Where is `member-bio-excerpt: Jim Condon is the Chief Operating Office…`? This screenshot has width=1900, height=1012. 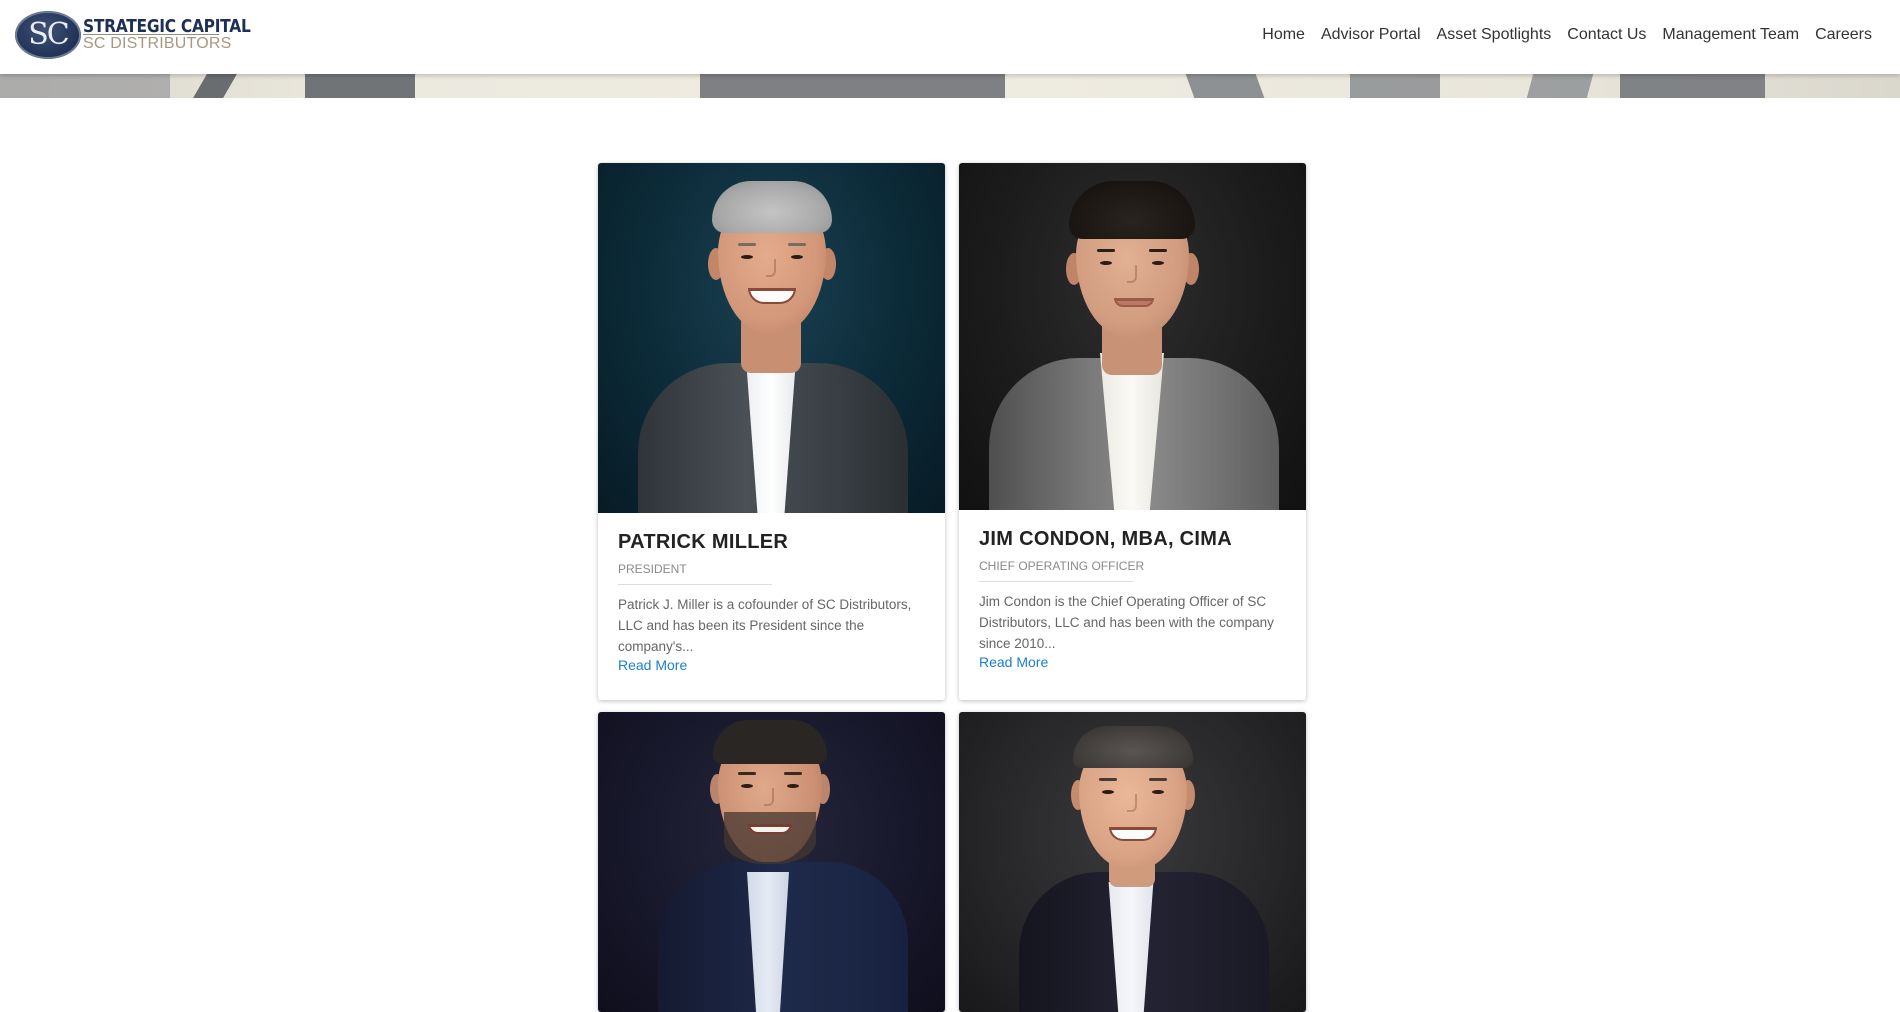 member-bio-excerpt: Jim Condon is the Chief Operating Office… is located at coordinates (1126, 622).